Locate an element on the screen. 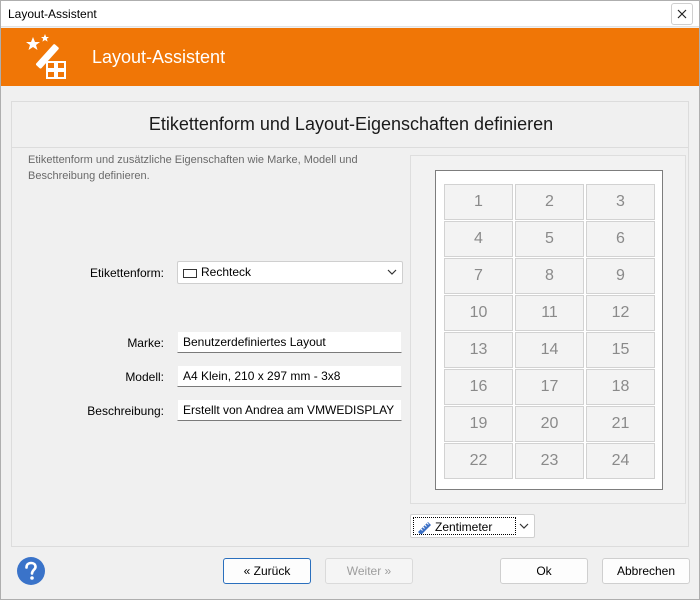 This screenshot has height=600, width=700. model-label: Modell: is located at coordinates (144, 377).